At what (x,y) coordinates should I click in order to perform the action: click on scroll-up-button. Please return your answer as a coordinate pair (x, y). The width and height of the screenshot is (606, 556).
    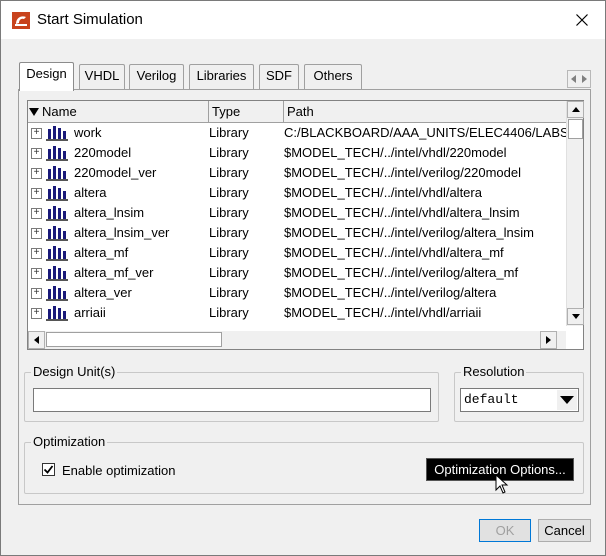
    Looking at the image, I should click on (575, 109).